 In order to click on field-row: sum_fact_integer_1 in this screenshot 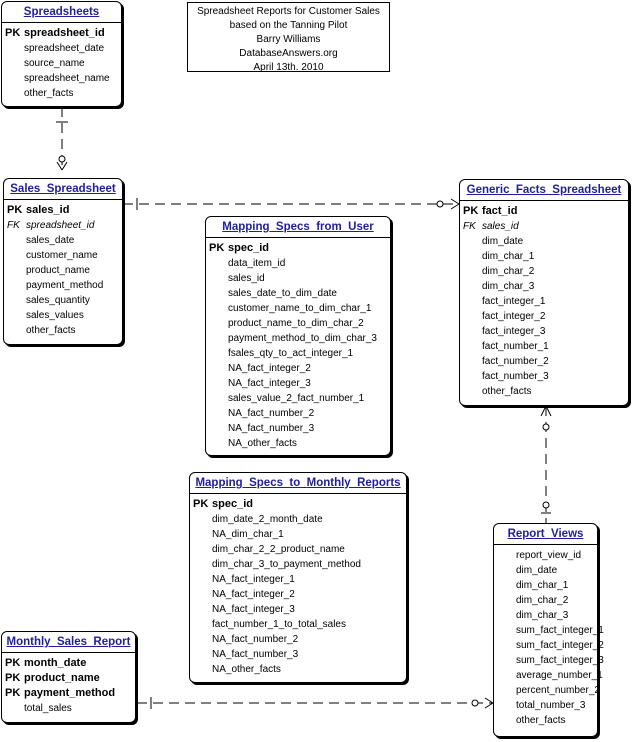, I will do `click(549, 630)`.